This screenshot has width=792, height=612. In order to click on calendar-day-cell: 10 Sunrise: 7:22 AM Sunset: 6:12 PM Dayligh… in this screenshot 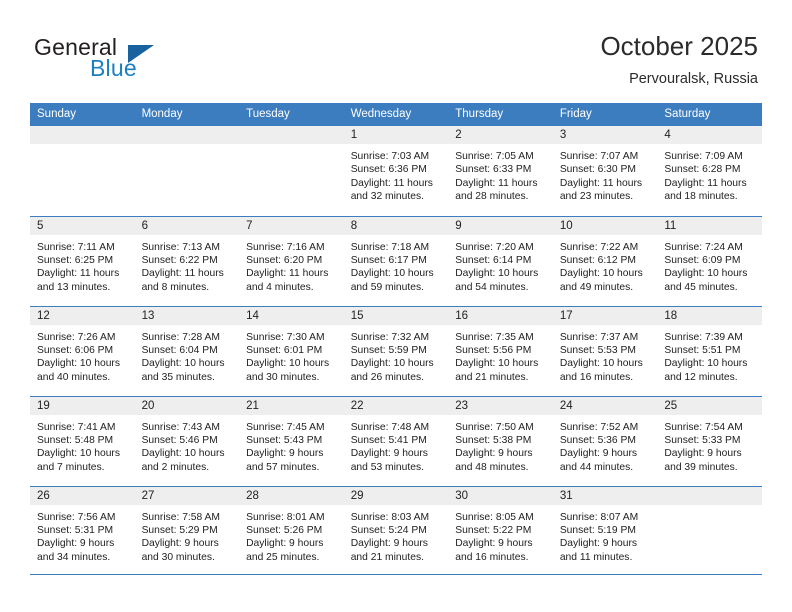, I will do `click(605, 261)`.